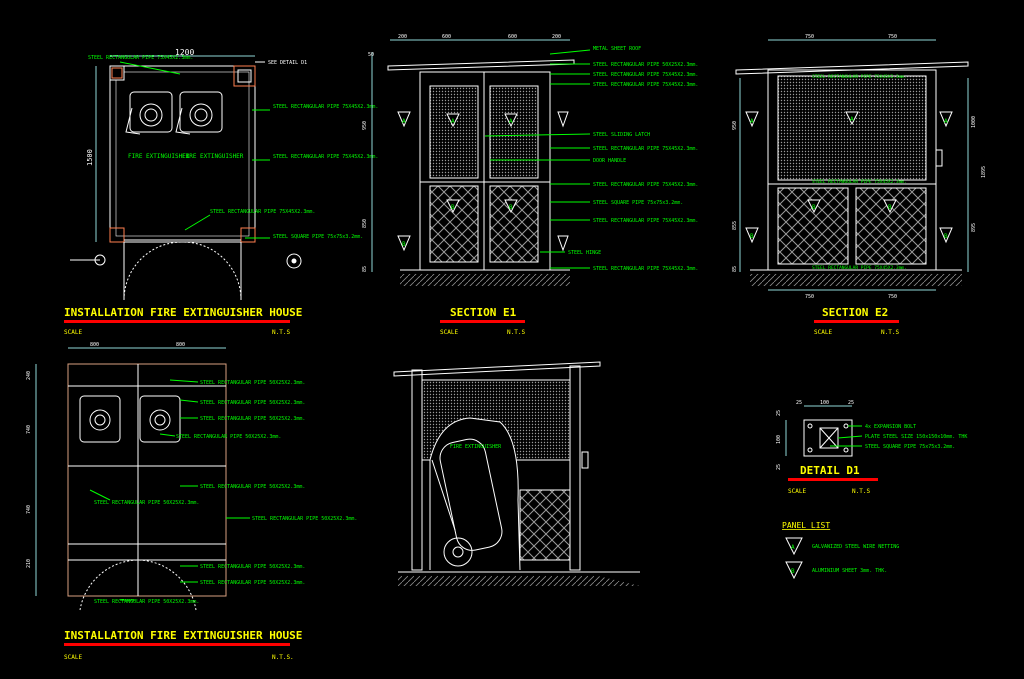 Image resolution: width=1024 pixels, height=679 pixels. Describe the element at coordinates (735, 125) in the screenshot. I see `dim: 950` at that location.